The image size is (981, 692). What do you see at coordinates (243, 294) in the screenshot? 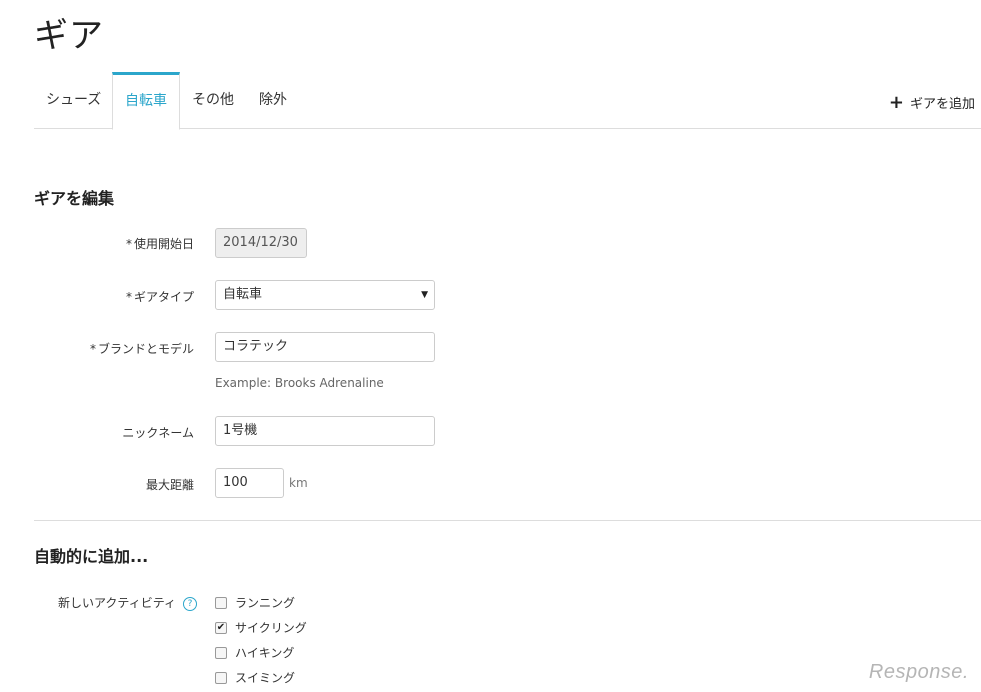
I see `gear-type-value: 自転車` at bounding box center [243, 294].